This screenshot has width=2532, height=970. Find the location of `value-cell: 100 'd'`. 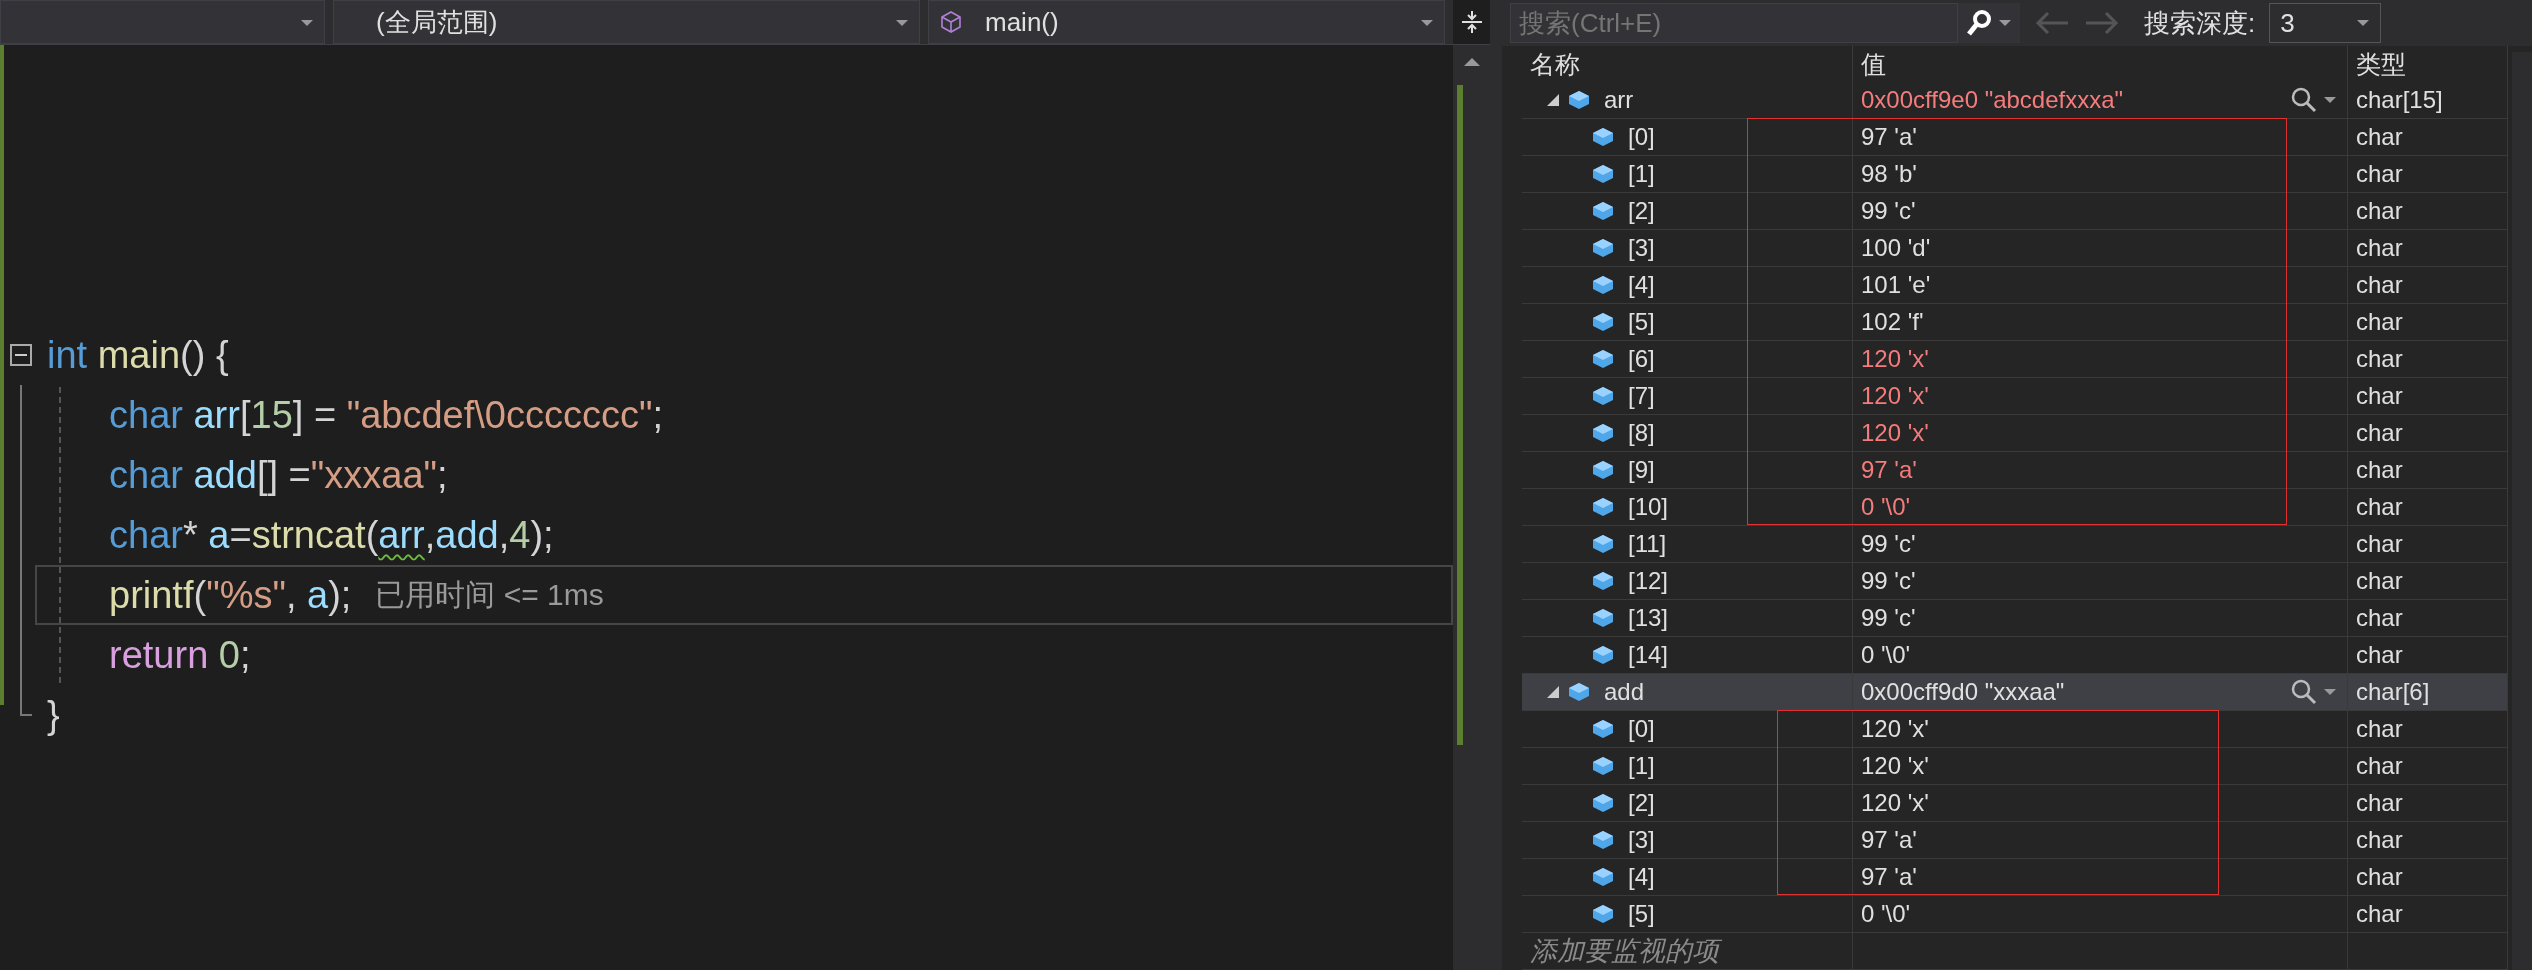

value-cell: 100 'd' is located at coordinates (2100, 248).